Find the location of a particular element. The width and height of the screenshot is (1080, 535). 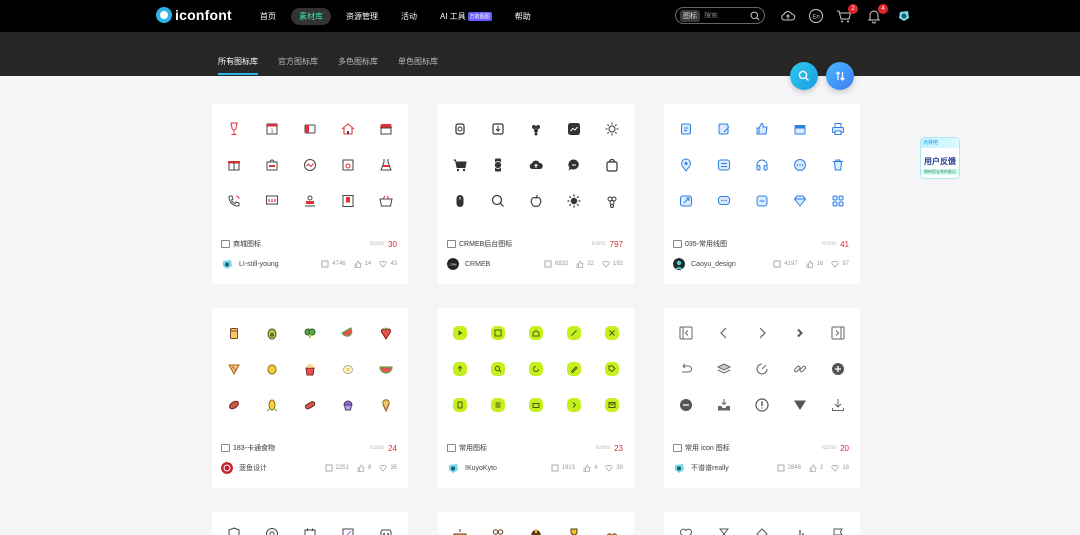

favorite-count: 97 is located at coordinates (840, 264).